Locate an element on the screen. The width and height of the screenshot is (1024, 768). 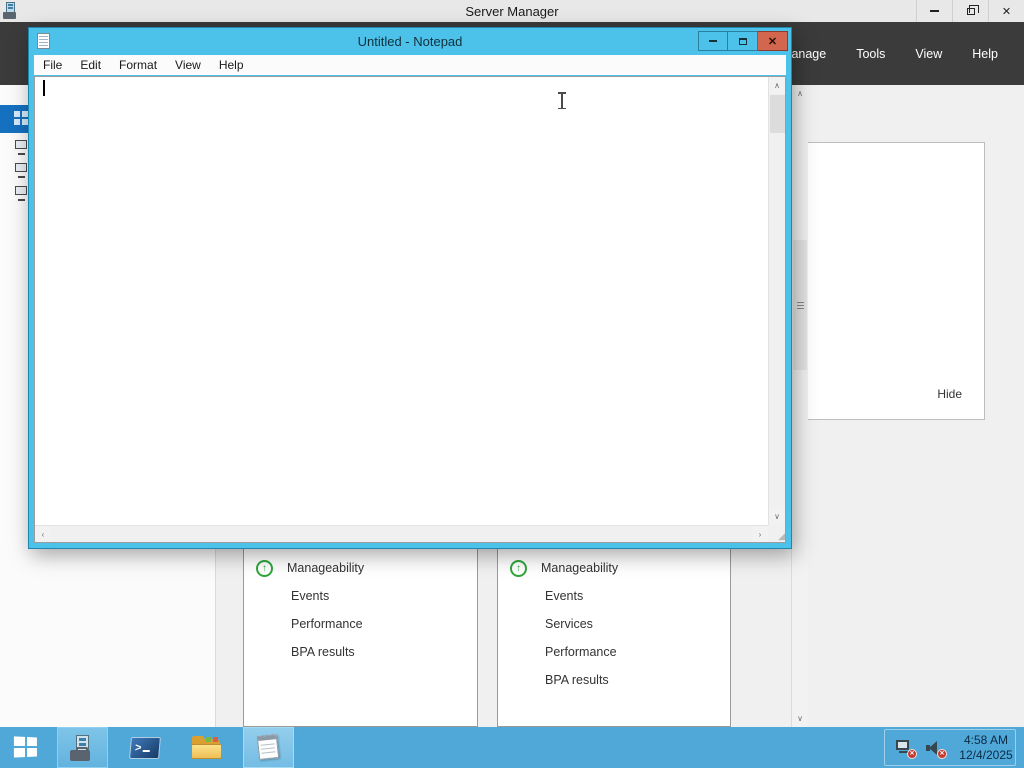
server-manager-icon is located at coordinates (82, 747).